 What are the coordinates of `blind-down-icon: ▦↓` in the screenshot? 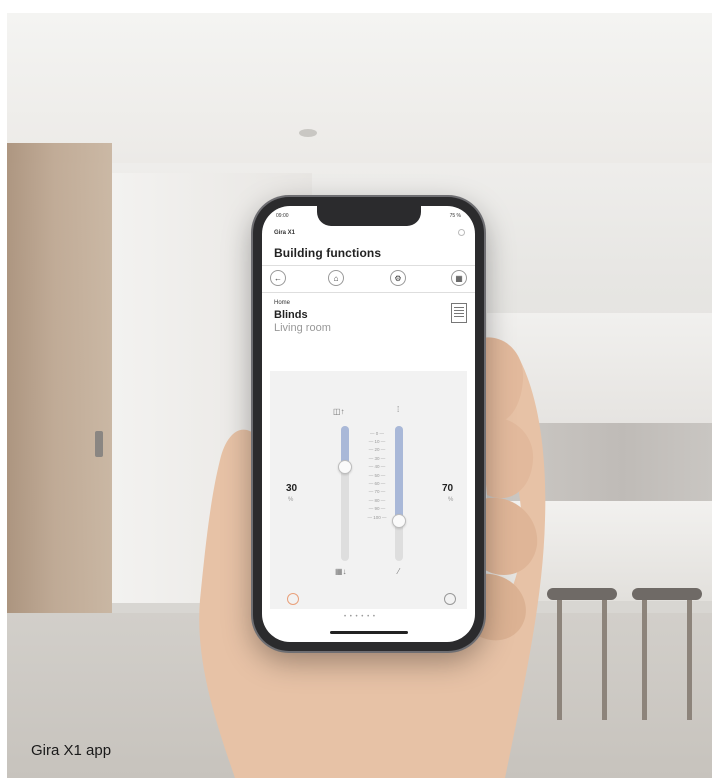 It's located at (341, 571).